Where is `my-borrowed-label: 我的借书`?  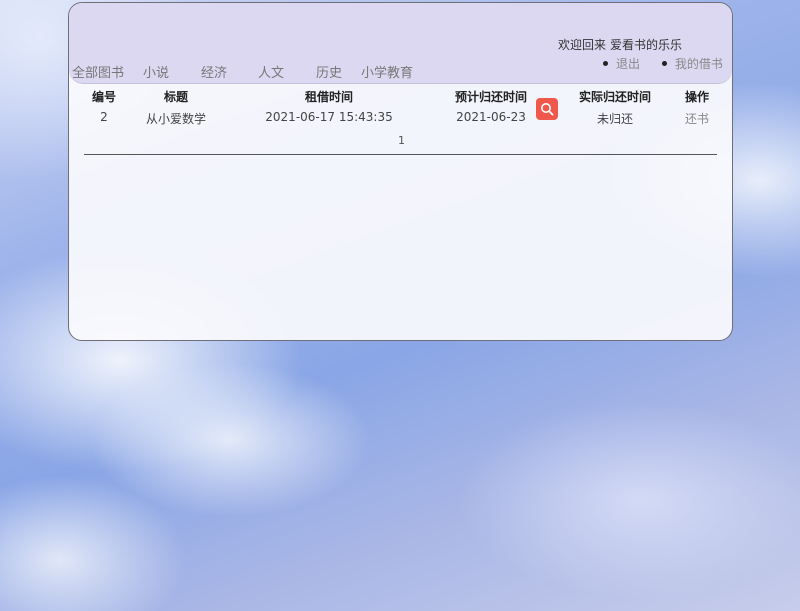 my-borrowed-label: 我的借书 is located at coordinates (698, 64).